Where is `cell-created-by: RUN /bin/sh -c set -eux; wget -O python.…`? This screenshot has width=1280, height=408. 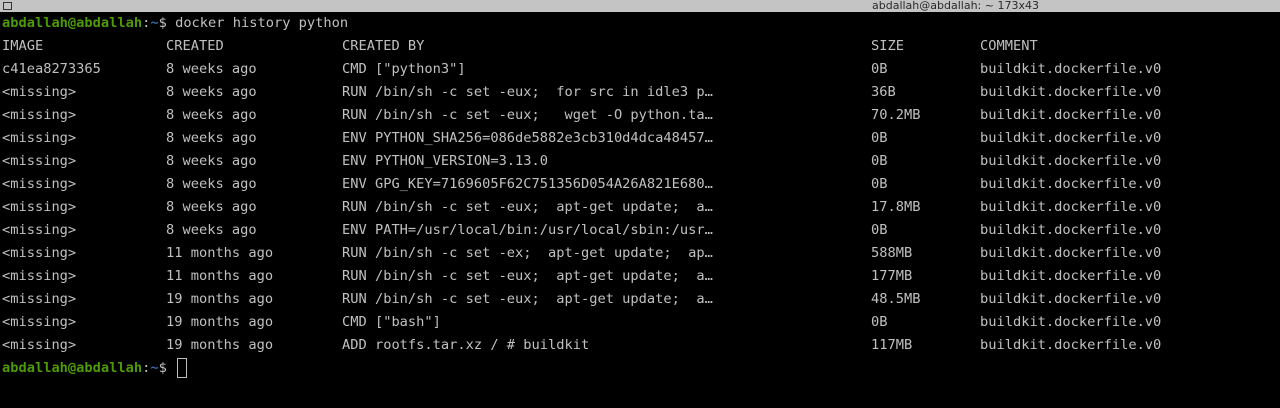 cell-created-by: RUN /bin/sh -c set -eux; wget -O python.… is located at coordinates (527, 115).